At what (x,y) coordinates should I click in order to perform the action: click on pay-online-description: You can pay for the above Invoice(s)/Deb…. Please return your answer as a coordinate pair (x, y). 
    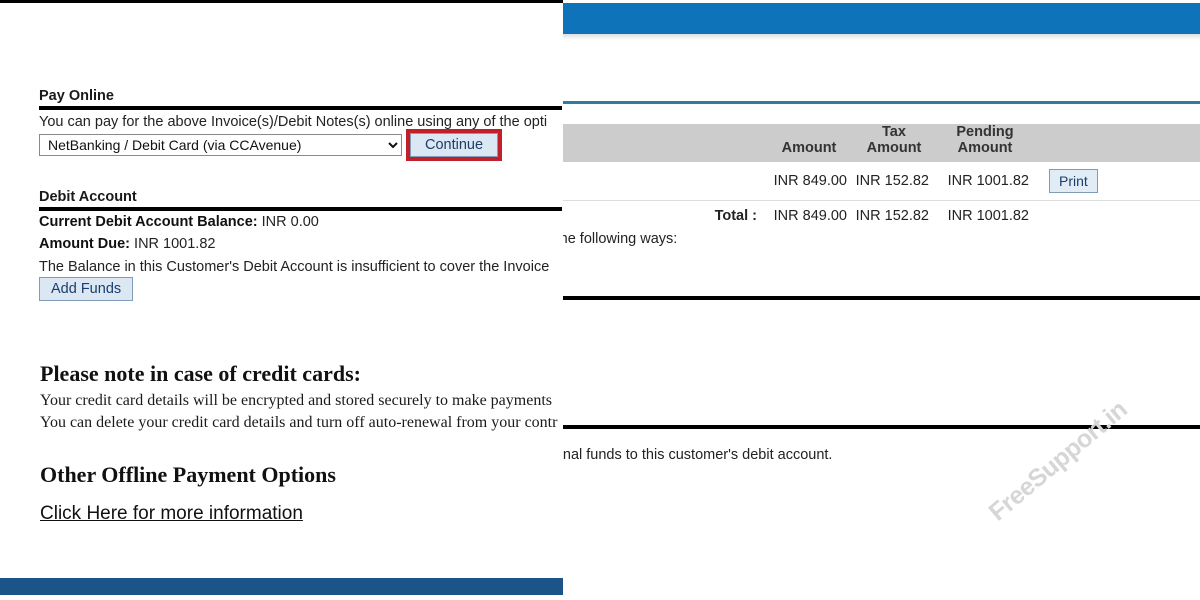
    Looking at the image, I should click on (293, 122).